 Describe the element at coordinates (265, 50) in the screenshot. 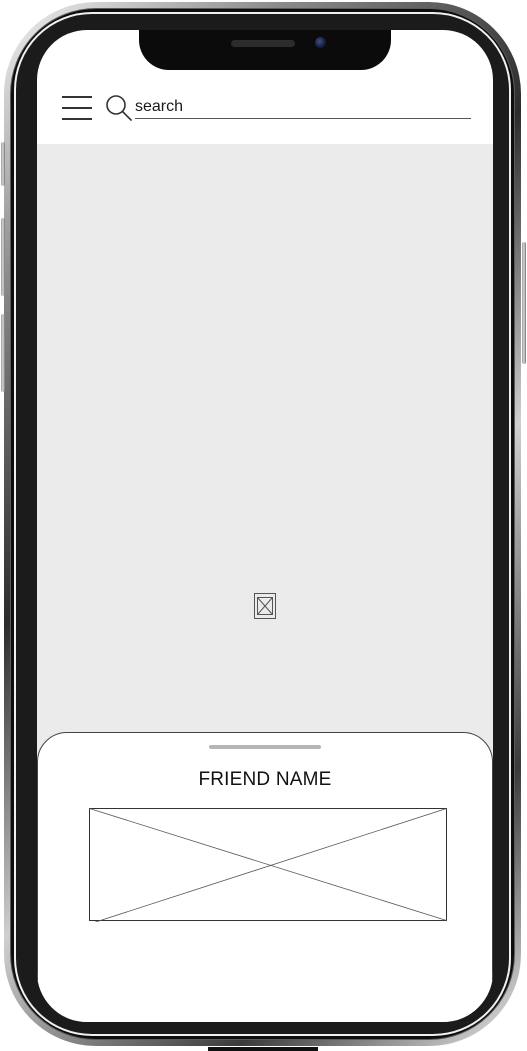

I see `notch` at that location.